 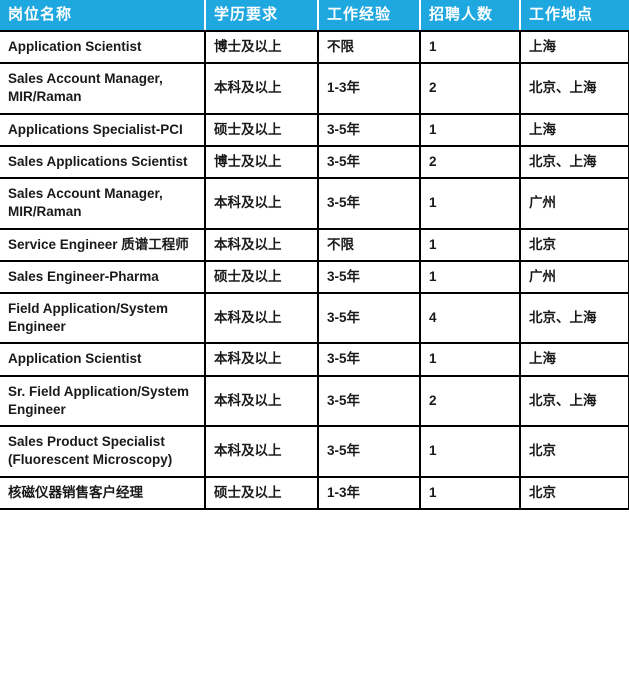 I want to click on table-row: Application Scientist 博士及以上 不限 1 上海, so click(x=314, y=48).